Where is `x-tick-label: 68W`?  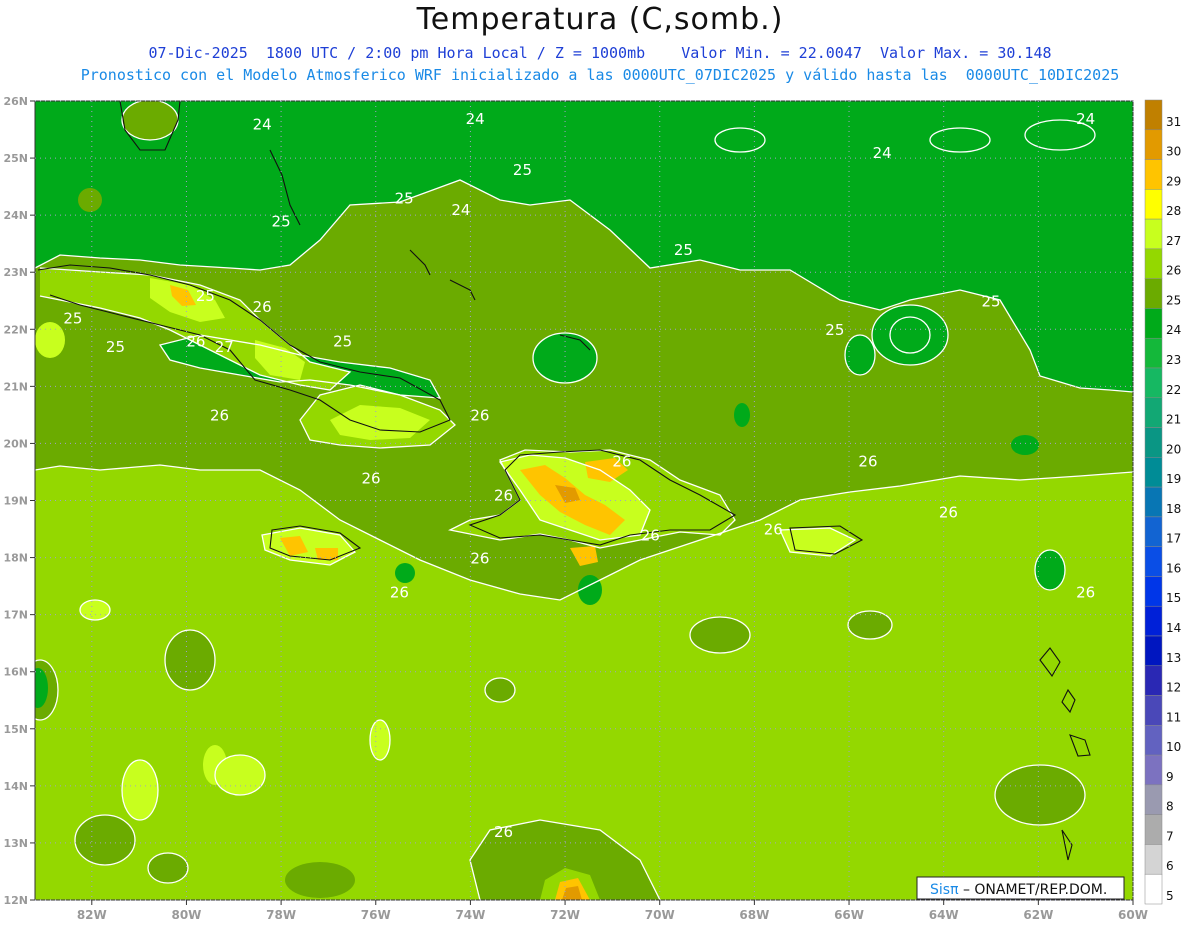 x-tick-label: 68W is located at coordinates (754, 915).